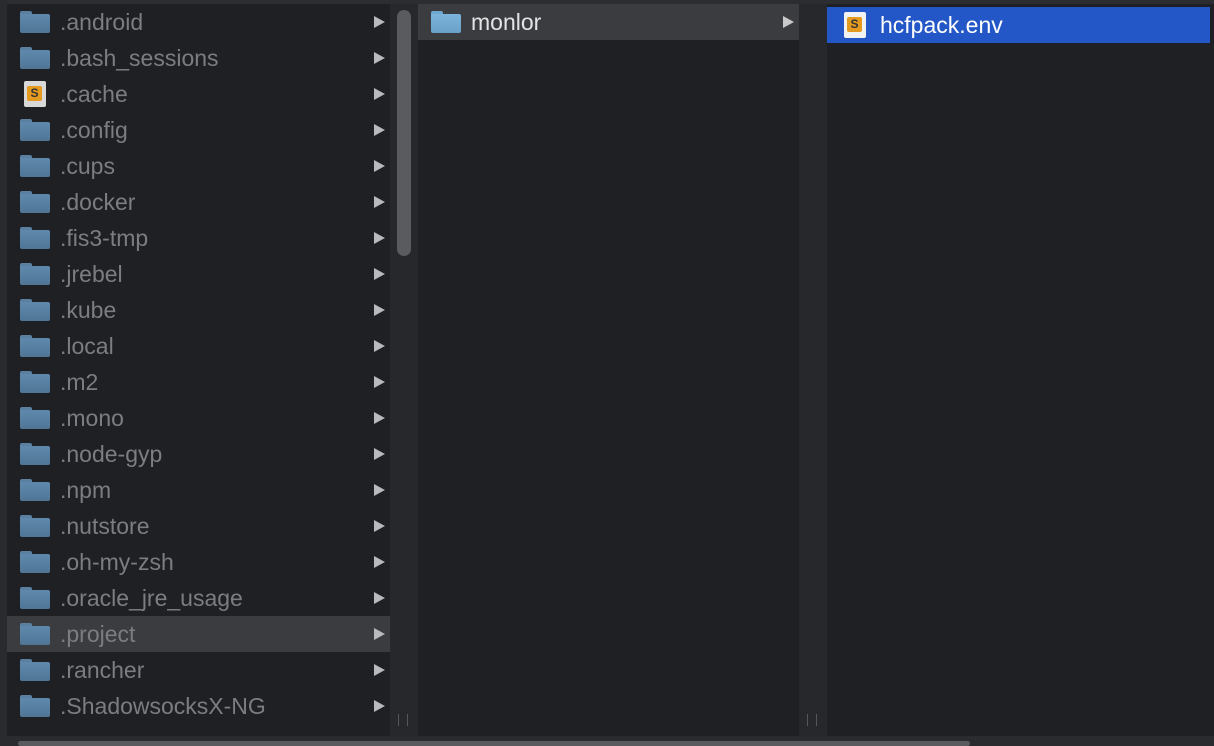 The image size is (1214, 746). I want to click on item-label: .node-gyp, so click(111, 453).